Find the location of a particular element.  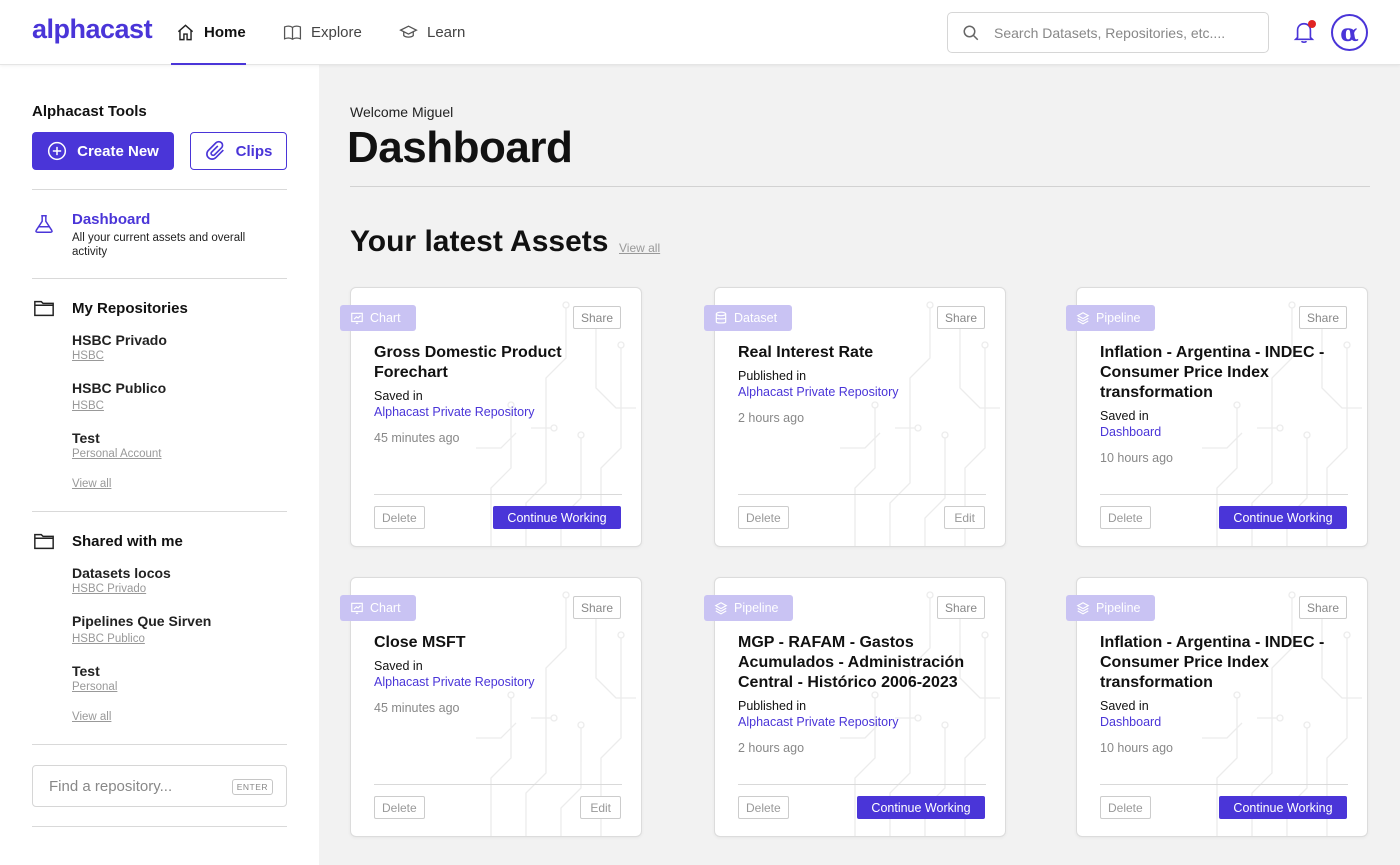

asset-timestamp: 45 minutes ago is located at coordinates (417, 438).